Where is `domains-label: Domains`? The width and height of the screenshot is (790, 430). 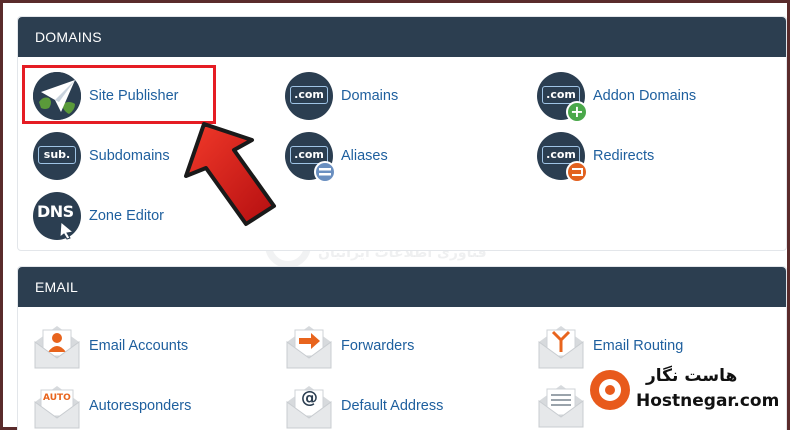
domains-label: Domains is located at coordinates (370, 96).